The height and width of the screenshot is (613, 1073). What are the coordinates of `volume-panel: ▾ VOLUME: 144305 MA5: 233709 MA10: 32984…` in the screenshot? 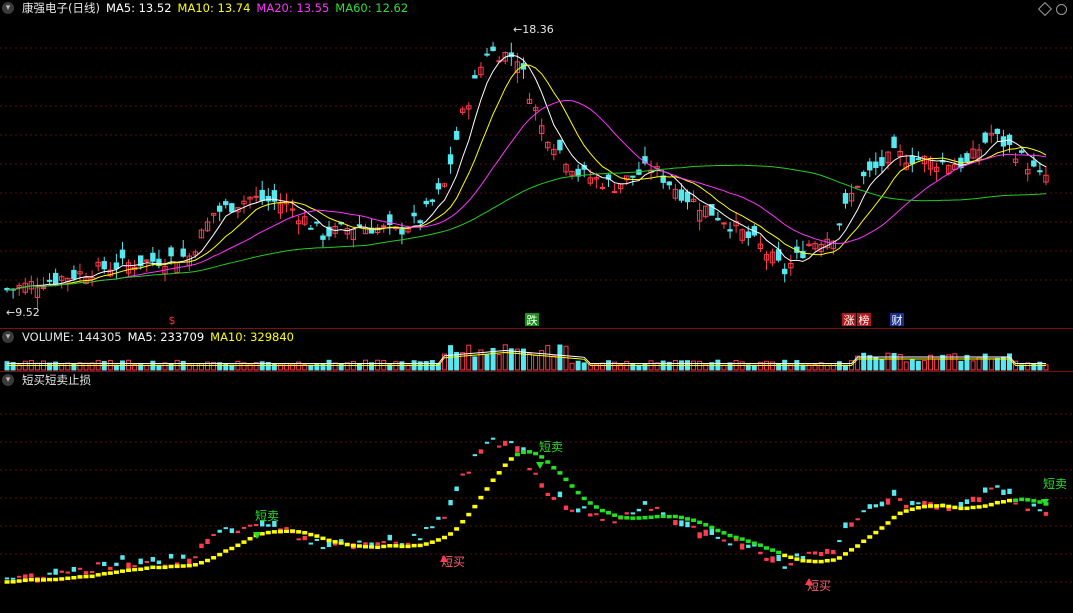 It's located at (536, 350).